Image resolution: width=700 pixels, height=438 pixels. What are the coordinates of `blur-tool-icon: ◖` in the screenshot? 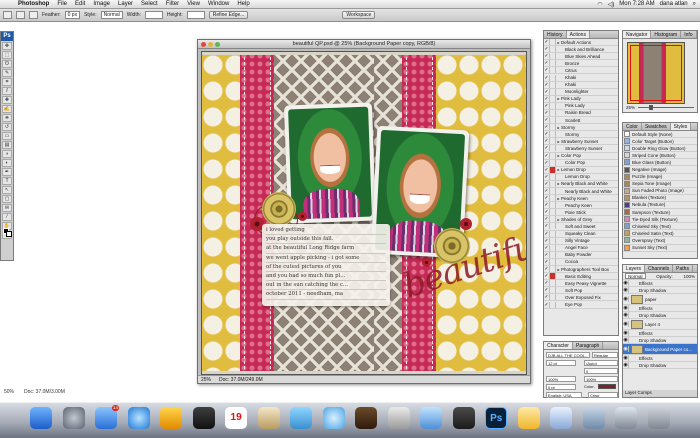 It's located at (7, 154).